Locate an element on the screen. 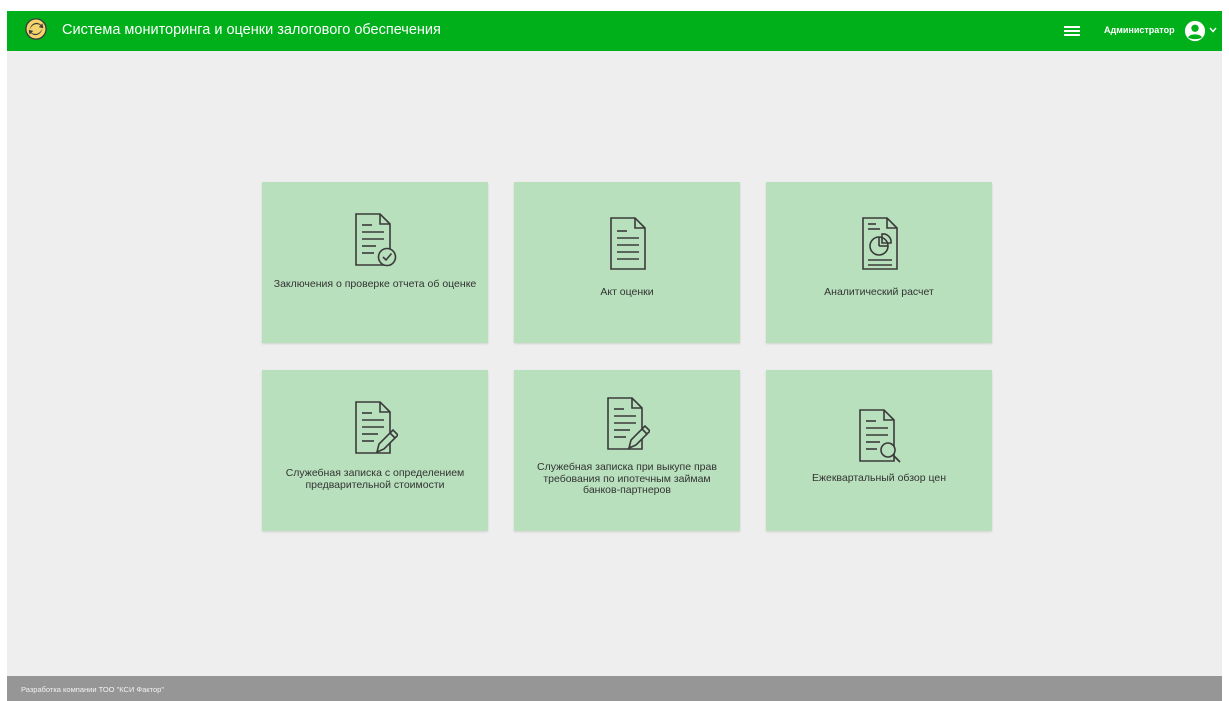  tile-label: Заключения о проверке отчета об оценке is located at coordinates (375, 284).